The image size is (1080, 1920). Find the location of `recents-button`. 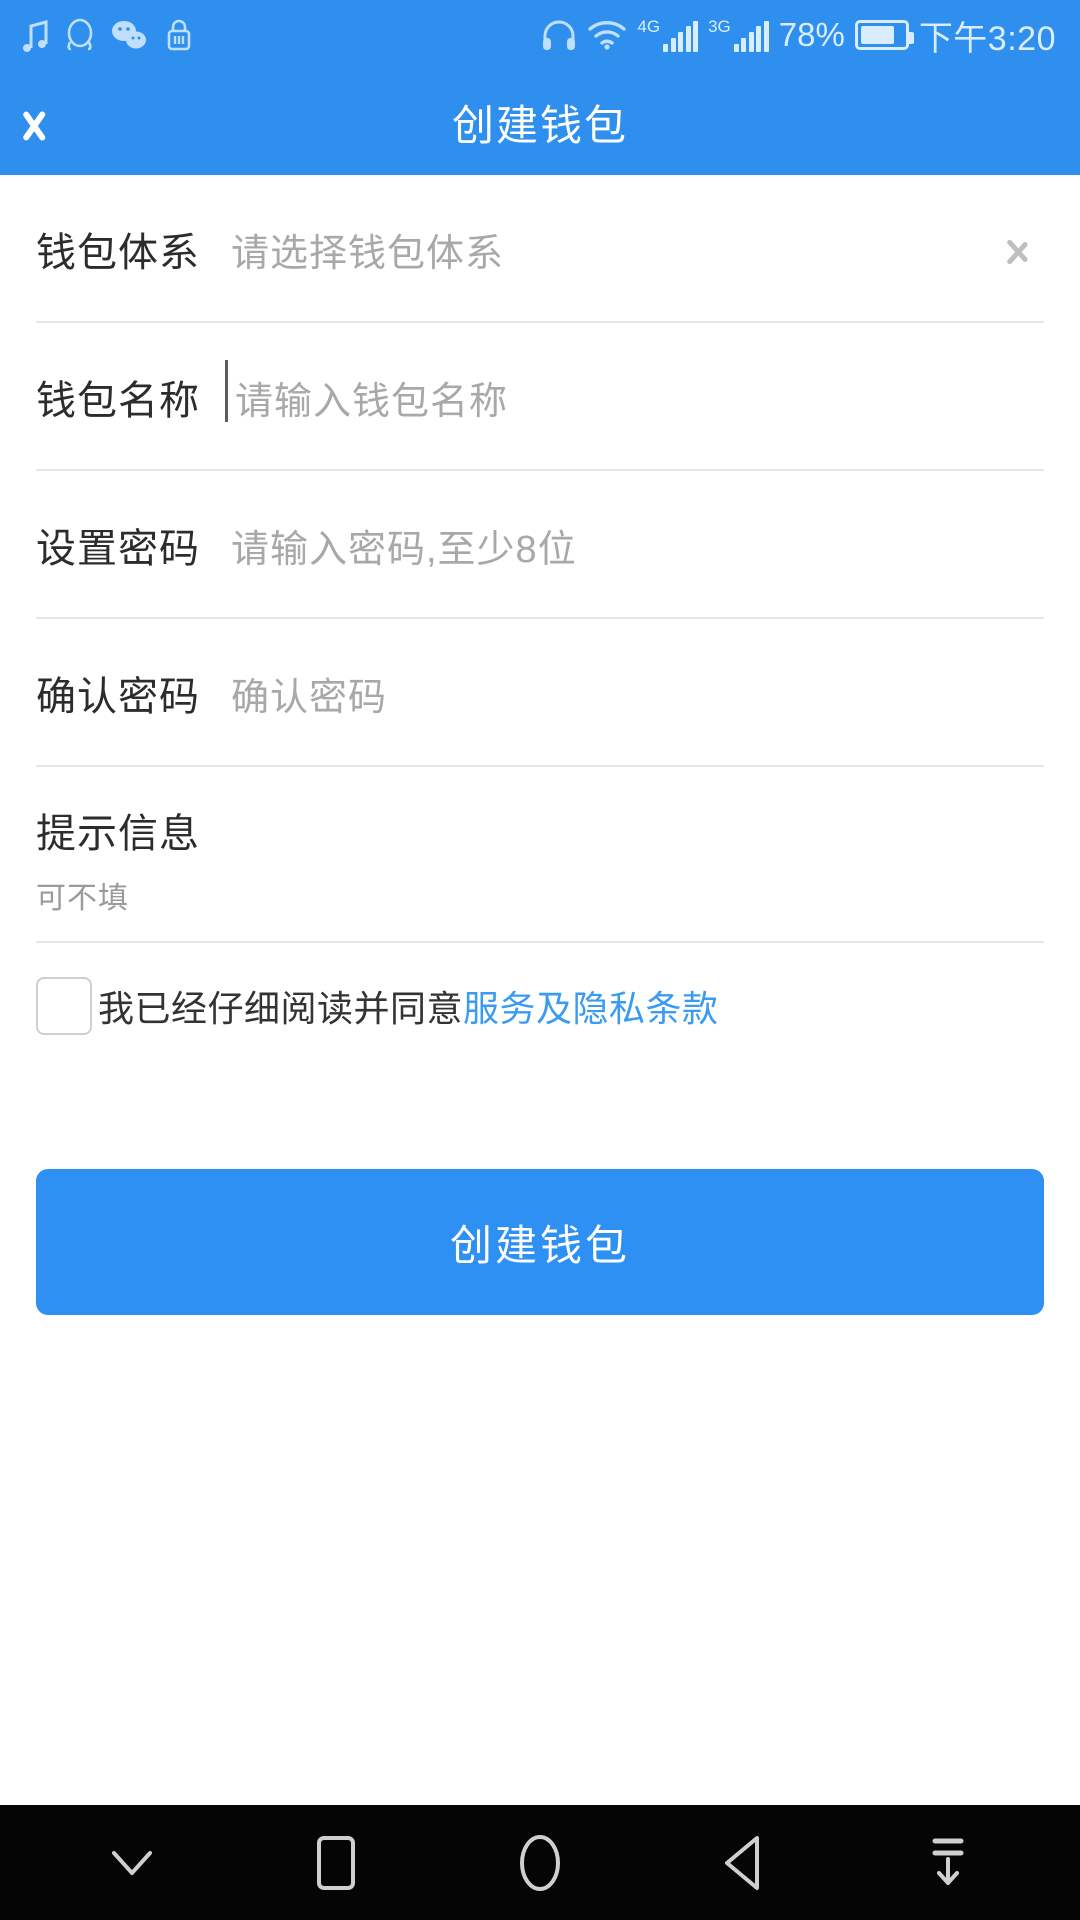

recents-button is located at coordinates (336, 1862).